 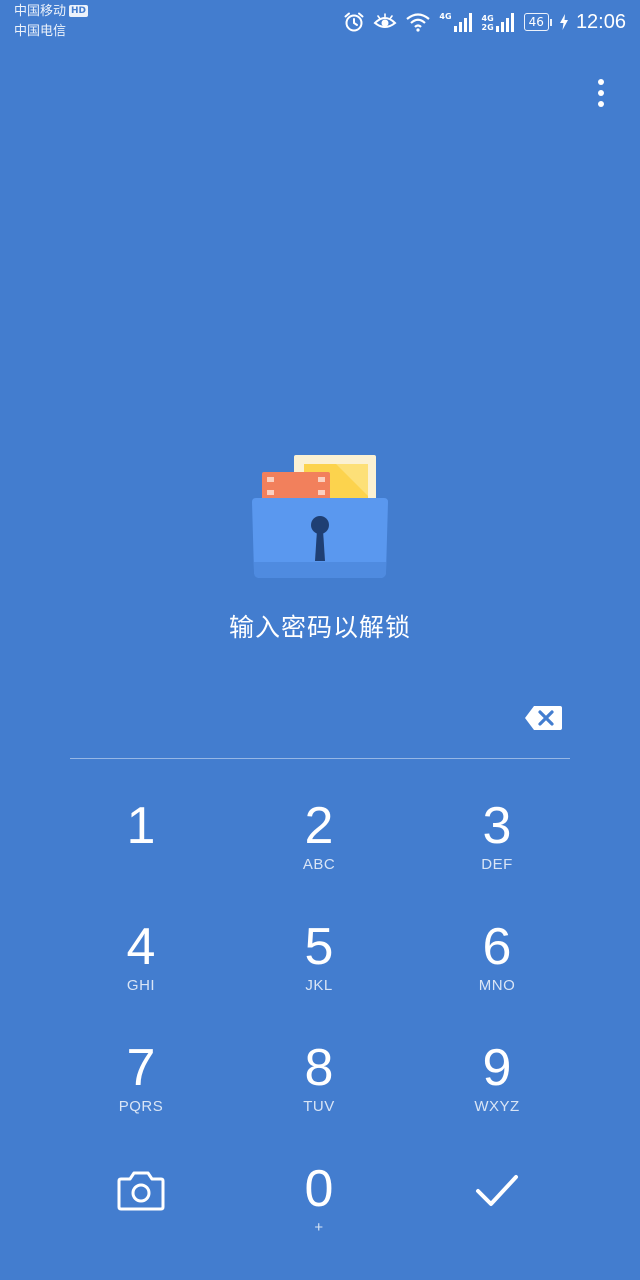 What do you see at coordinates (319, 1227) in the screenshot?
I see `key-letters: +` at bounding box center [319, 1227].